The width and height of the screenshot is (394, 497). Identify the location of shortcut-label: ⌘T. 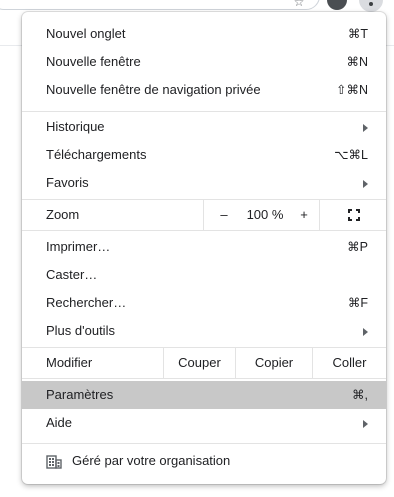
(357, 34).